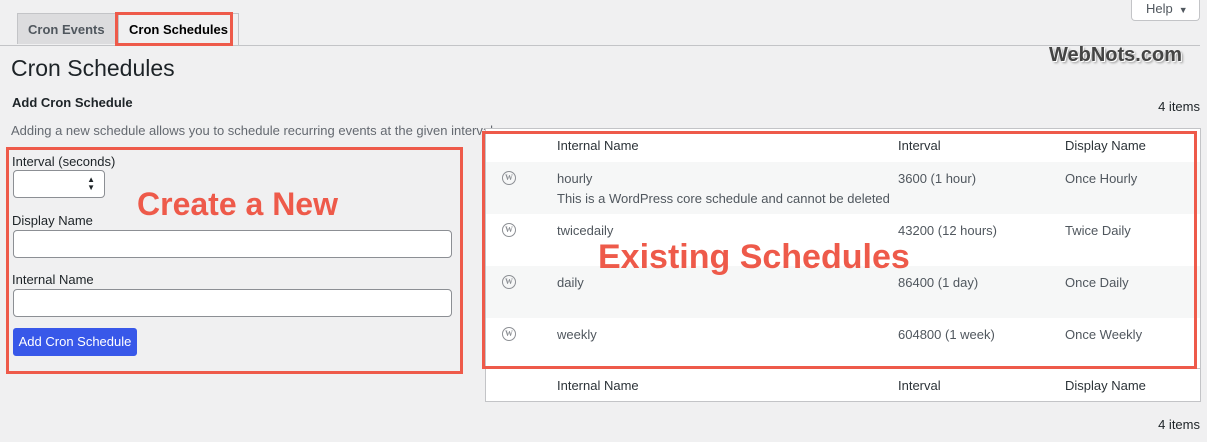 This screenshot has width=1207, height=442. I want to click on add-schedule-heading: Add Cron Schedule, so click(72, 102).